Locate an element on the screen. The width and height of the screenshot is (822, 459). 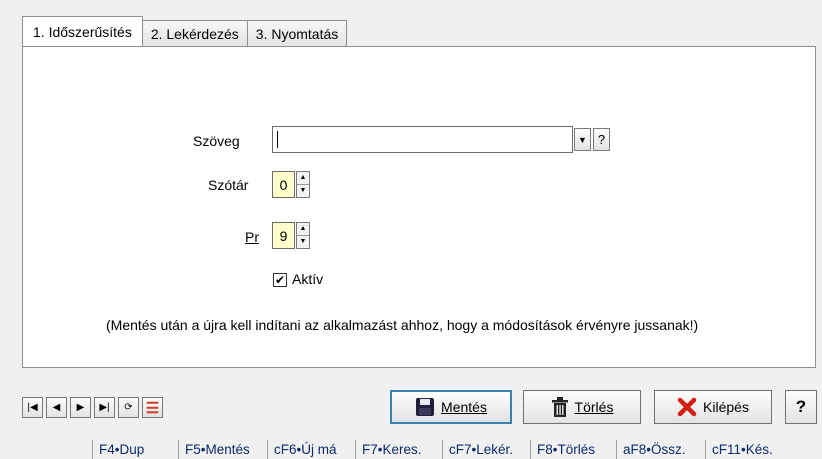
fkey-late: cF11•Kés. is located at coordinates (753, 449).